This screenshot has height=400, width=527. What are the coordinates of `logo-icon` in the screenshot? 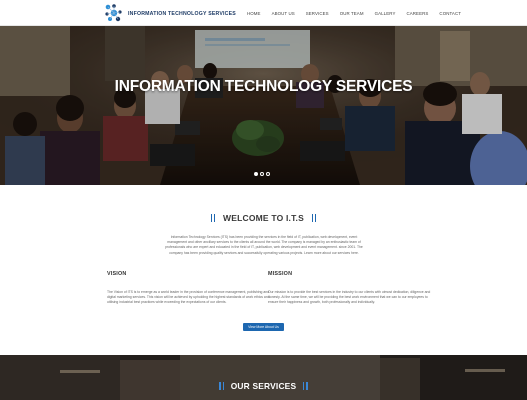 It's located at (113, 13).